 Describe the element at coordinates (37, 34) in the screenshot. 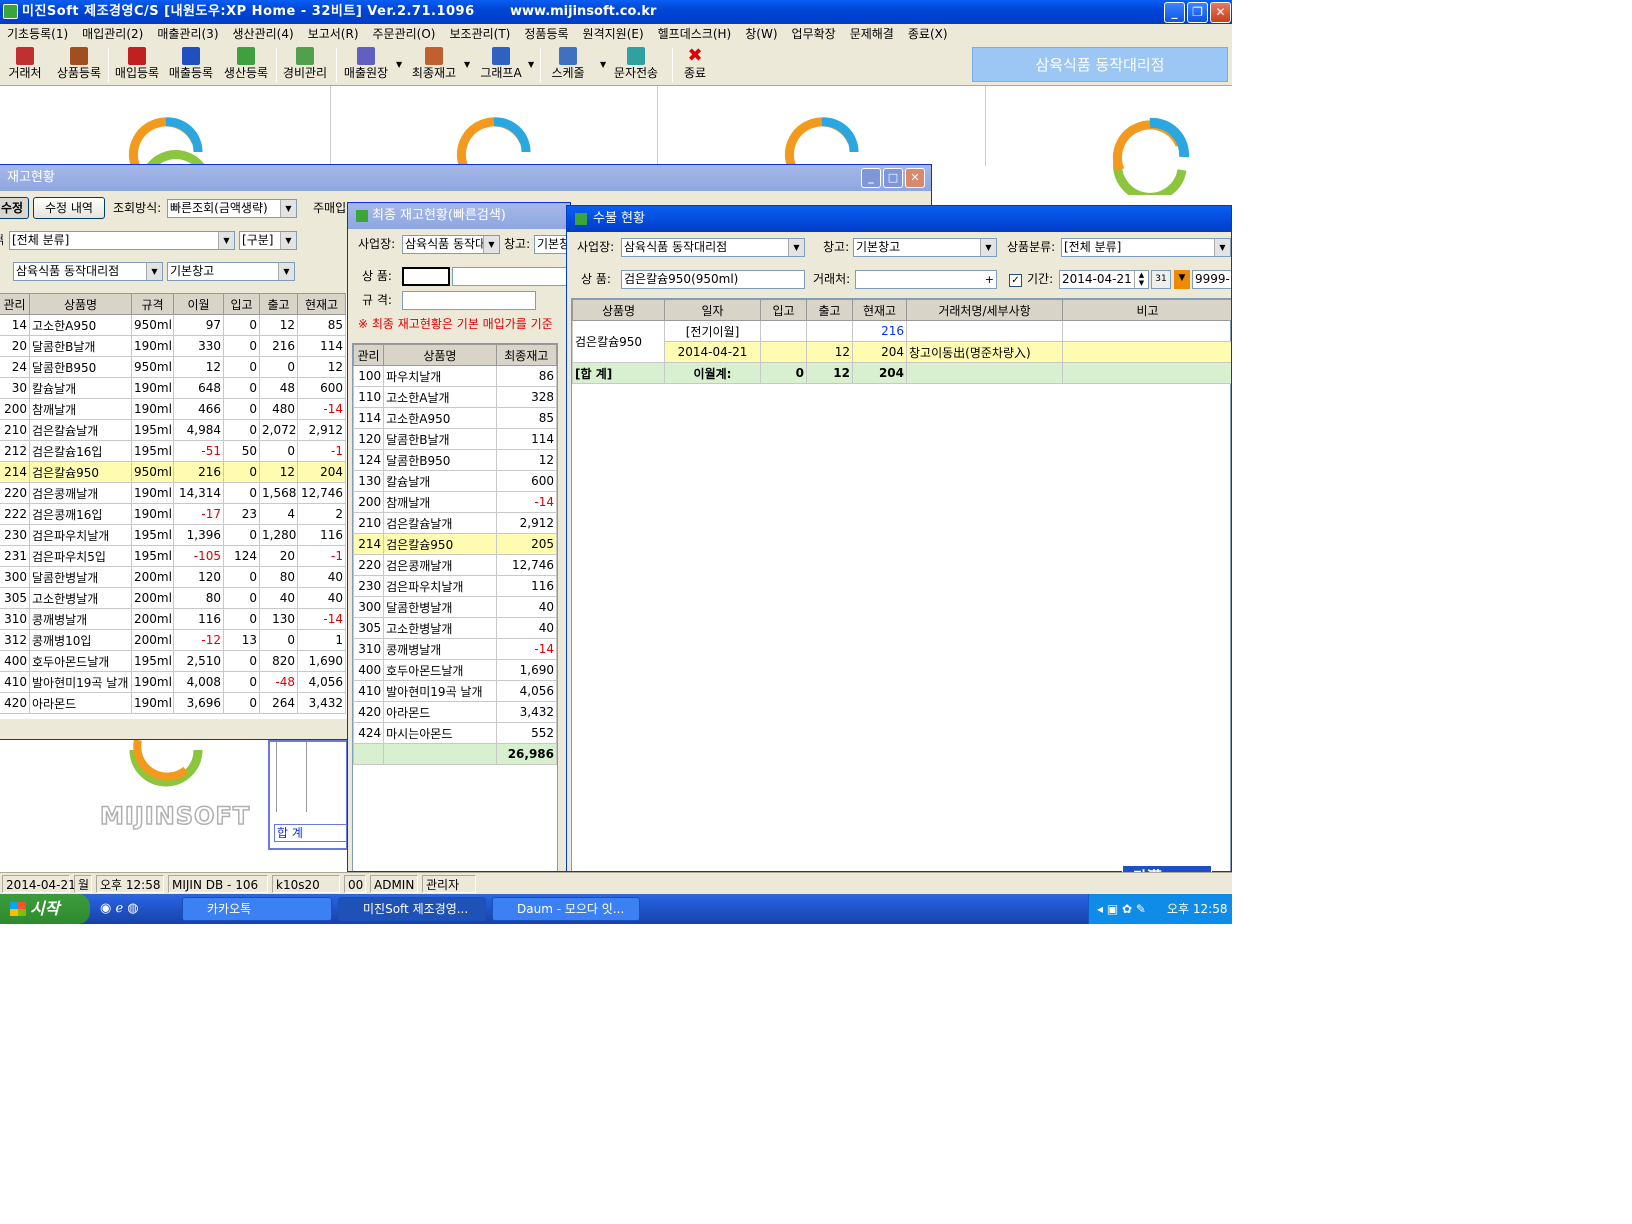

I see `menu-item: 기초등록(1)` at that location.